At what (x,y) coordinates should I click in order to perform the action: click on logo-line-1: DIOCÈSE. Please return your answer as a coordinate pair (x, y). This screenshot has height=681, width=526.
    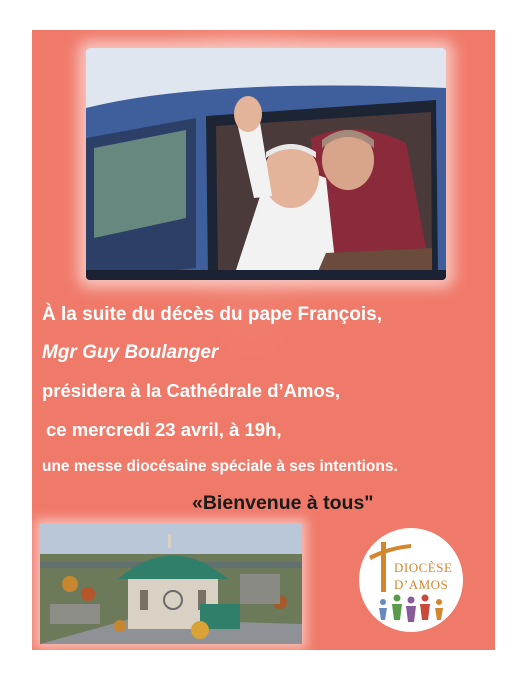
    Looking at the image, I should click on (423, 567).